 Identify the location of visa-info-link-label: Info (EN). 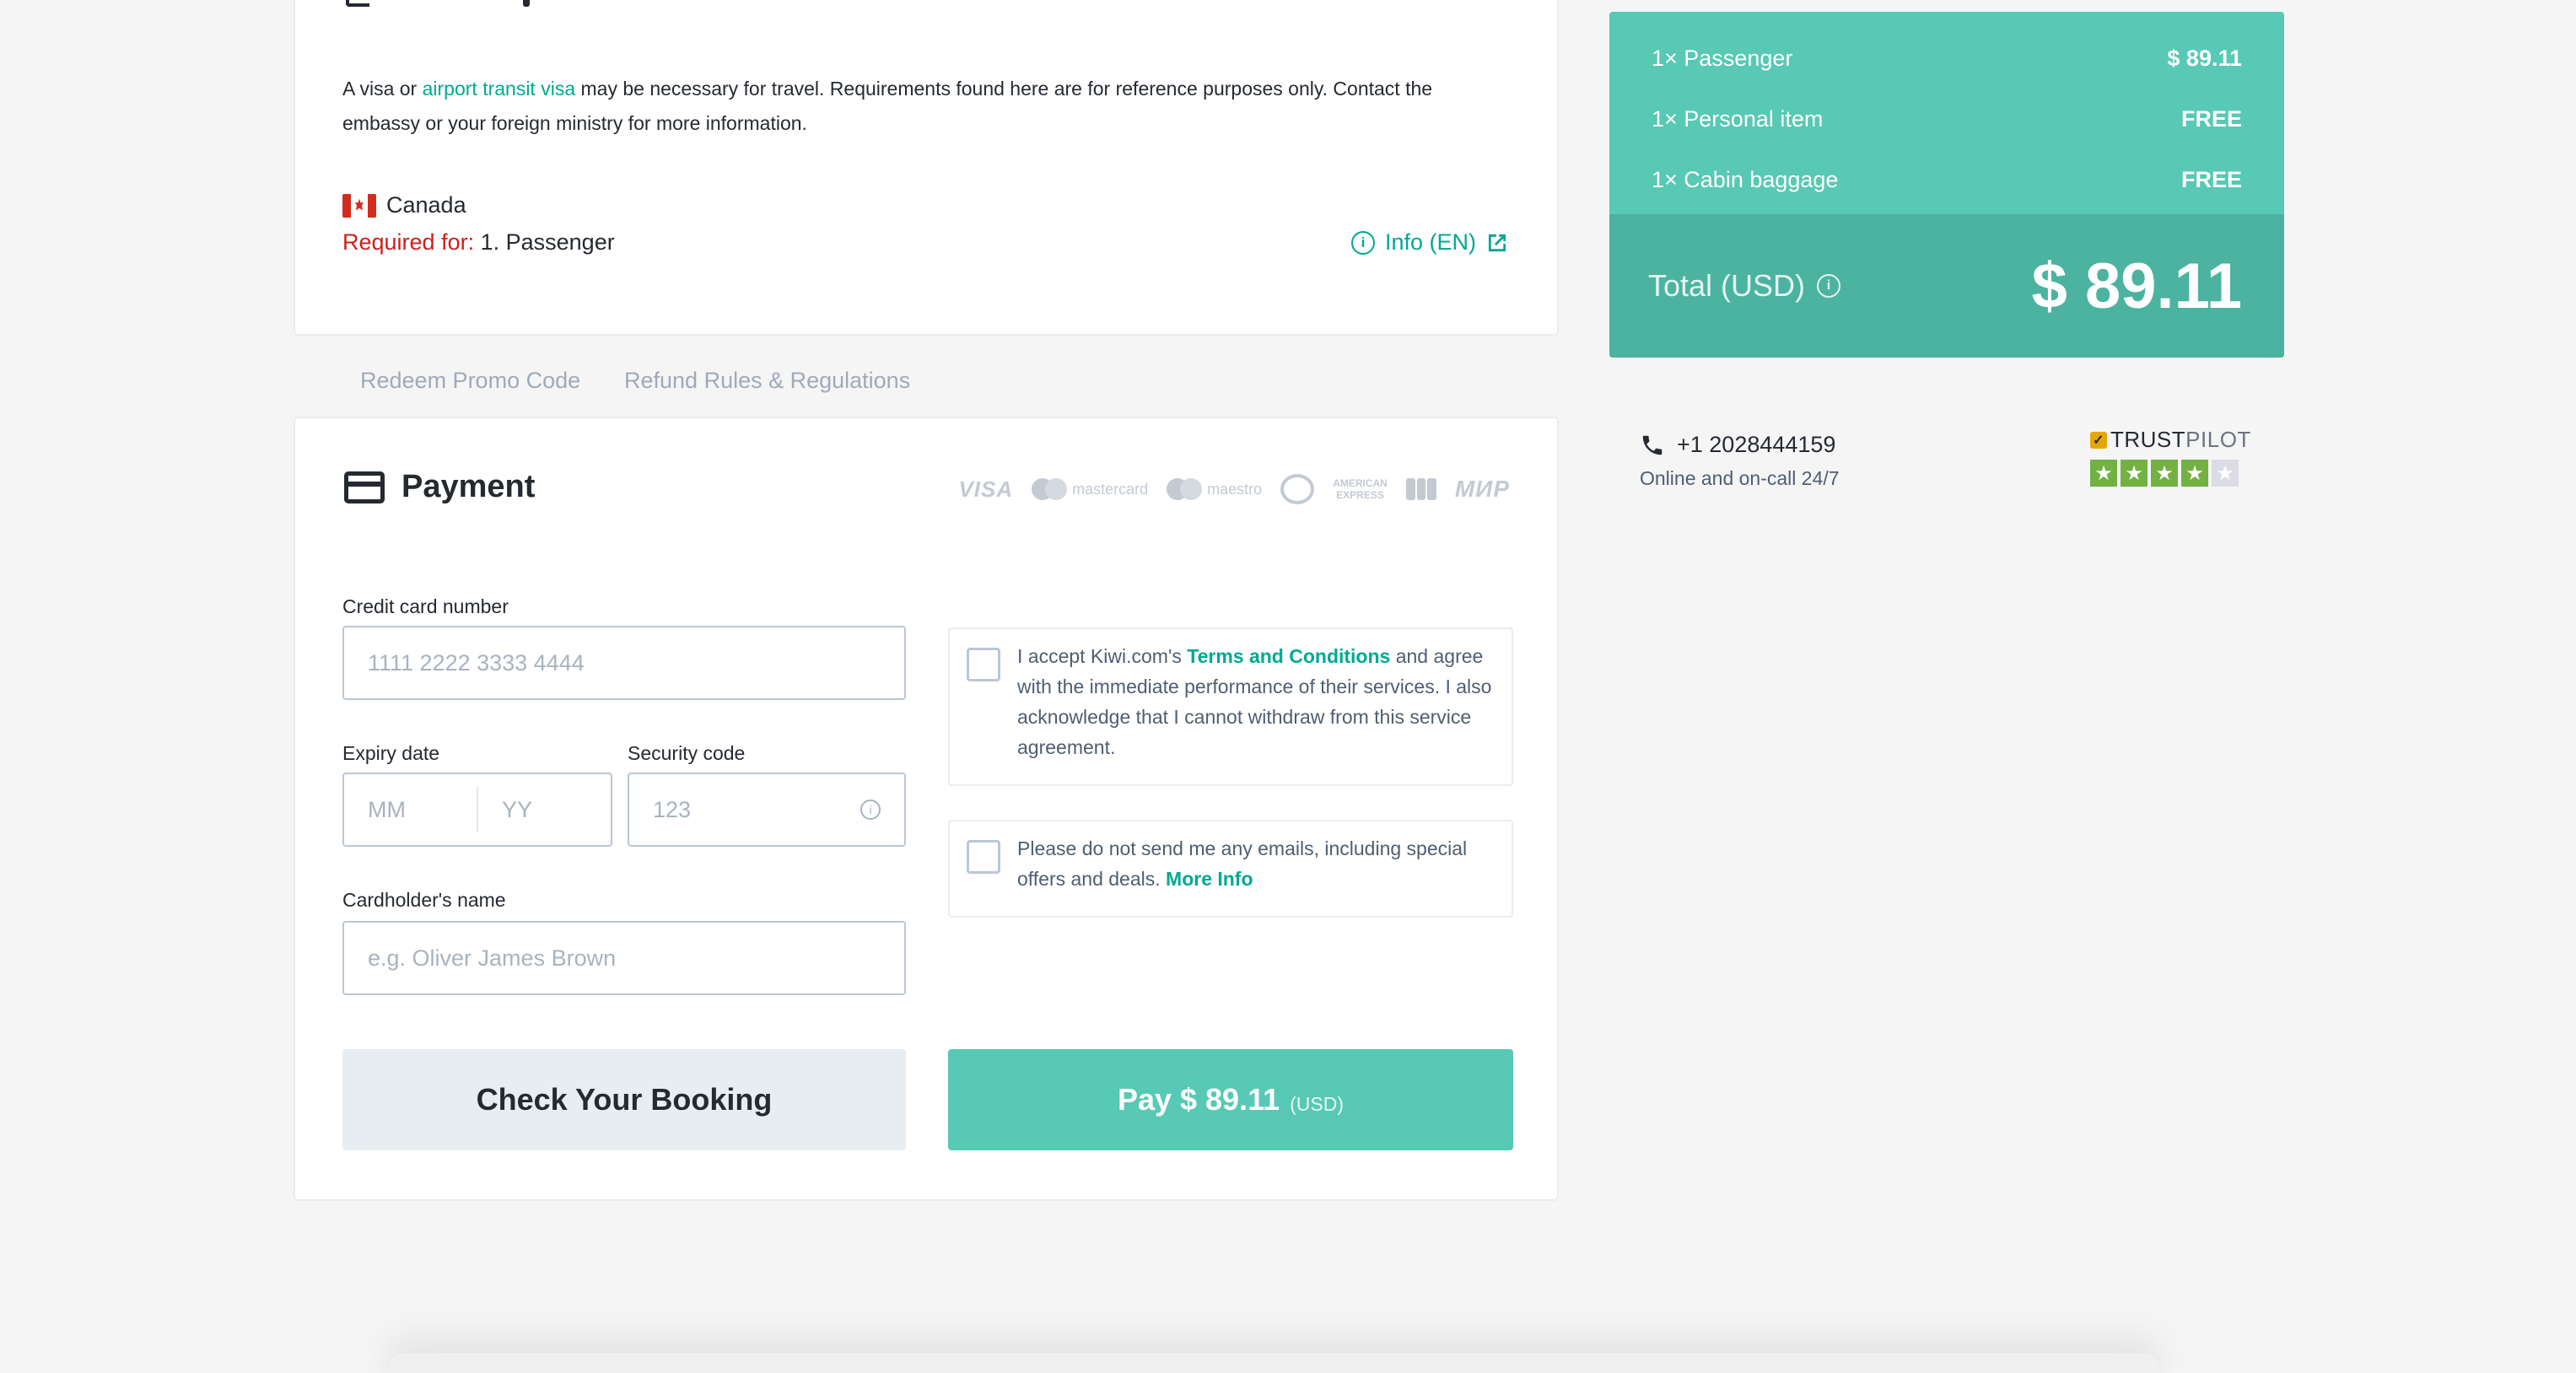
(1430, 242).